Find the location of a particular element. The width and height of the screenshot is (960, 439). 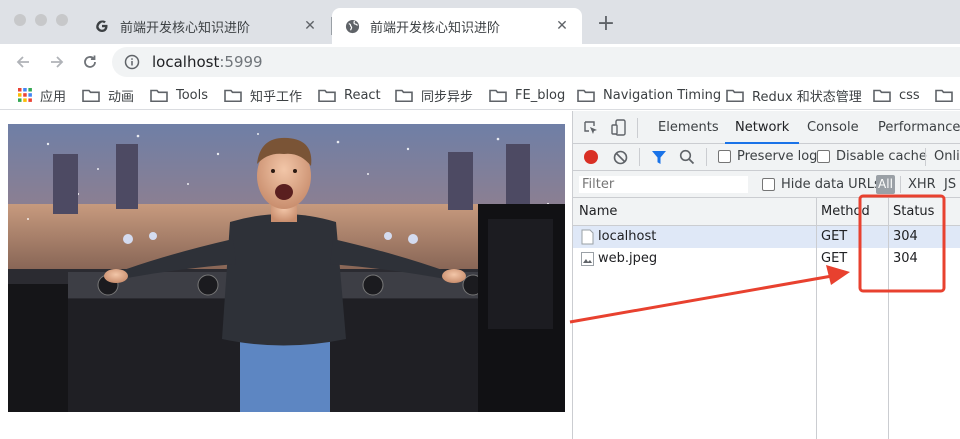

address-host: localhost is located at coordinates (186, 62).